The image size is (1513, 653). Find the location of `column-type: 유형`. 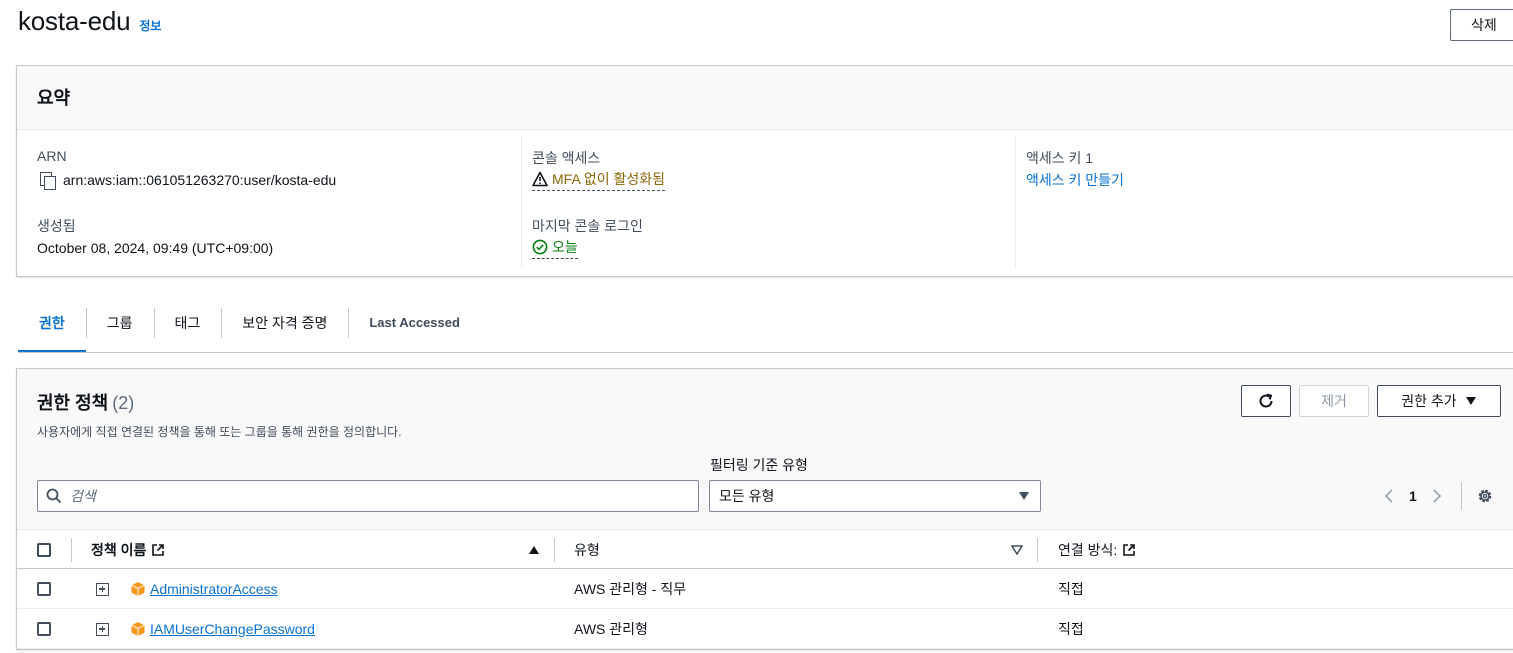

column-type: 유형 is located at coordinates (587, 549).